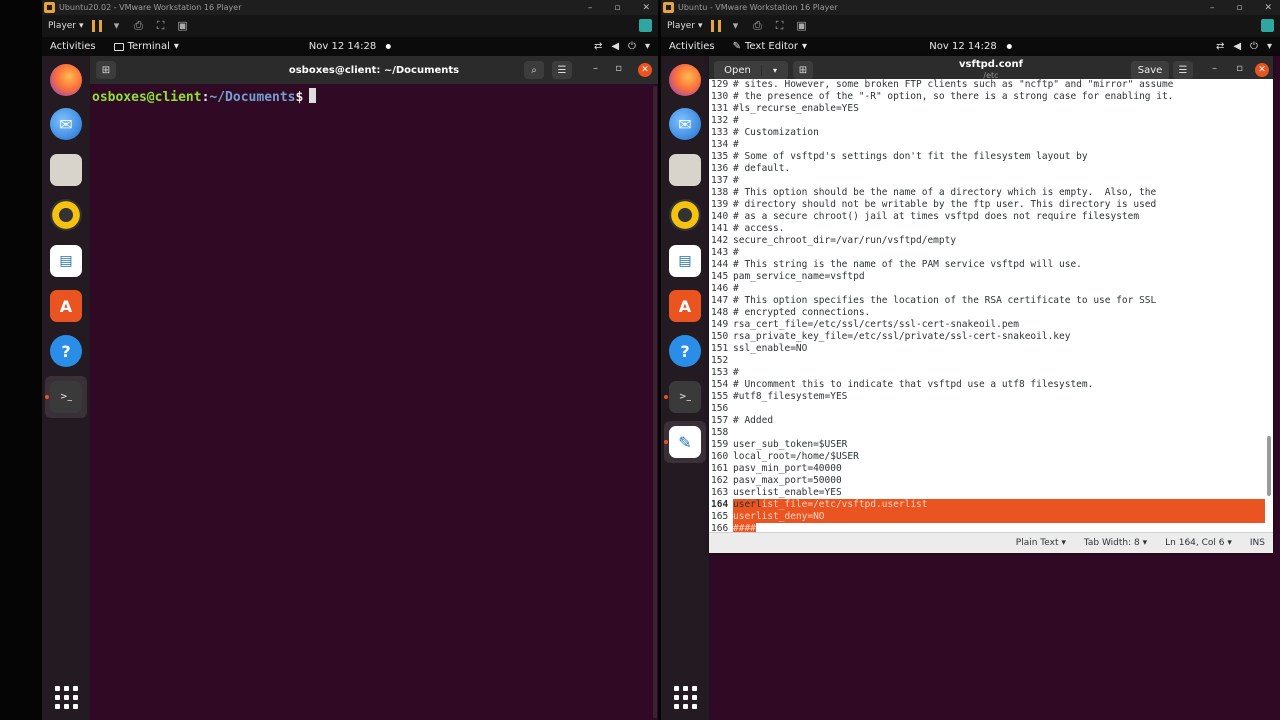  What do you see at coordinates (147, 97) in the screenshot?
I see `prompt-user: osboxes@client` at bounding box center [147, 97].